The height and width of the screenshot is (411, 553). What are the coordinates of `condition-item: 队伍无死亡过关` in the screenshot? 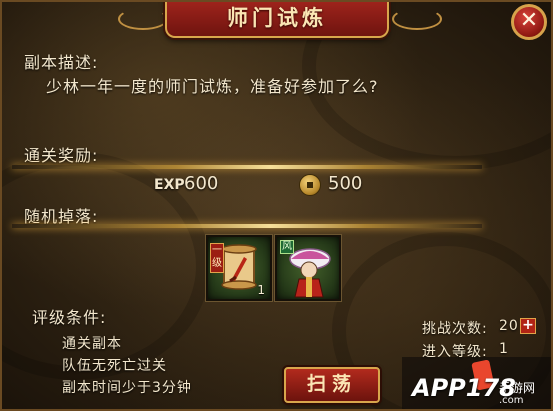 It's located at (114, 366).